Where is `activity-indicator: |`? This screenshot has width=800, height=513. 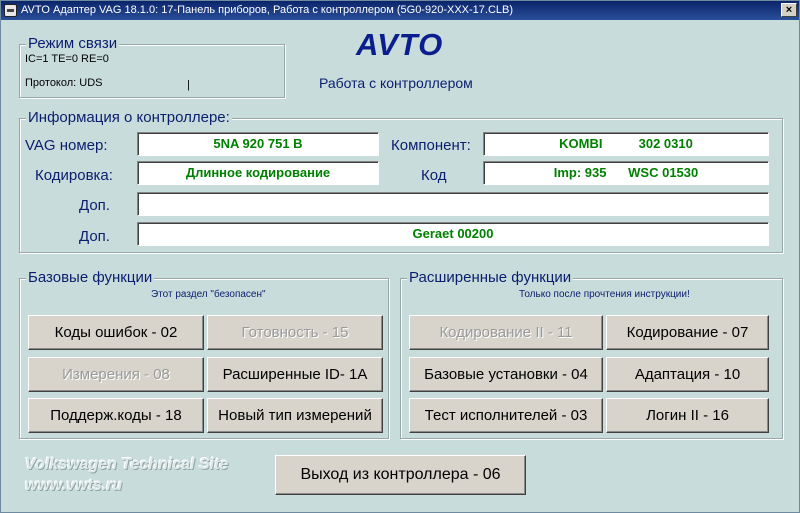
activity-indicator: | is located at coordinates (188, 85).